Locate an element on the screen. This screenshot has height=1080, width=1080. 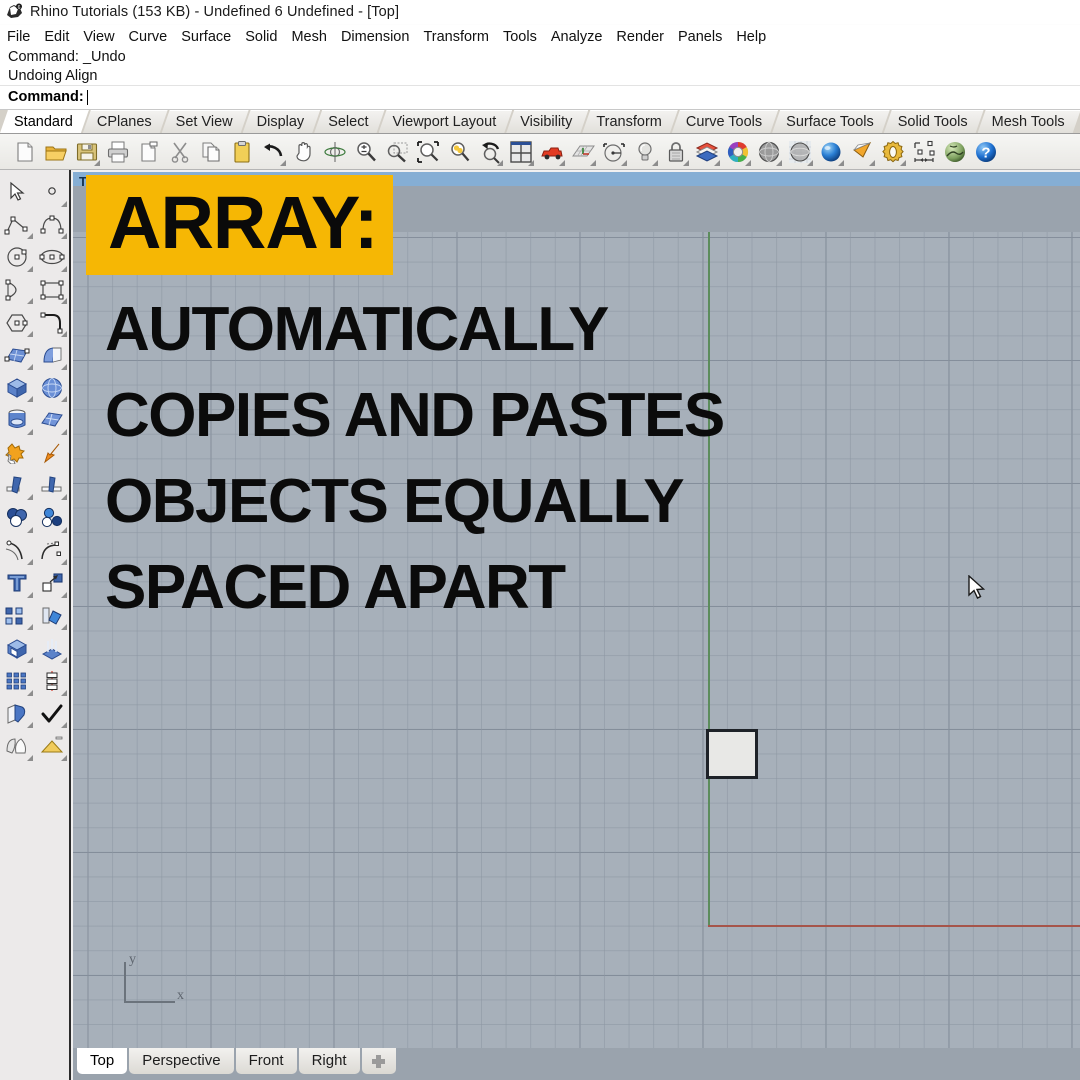
menu-dimension: Dimension is located at coordinates (379, 37).